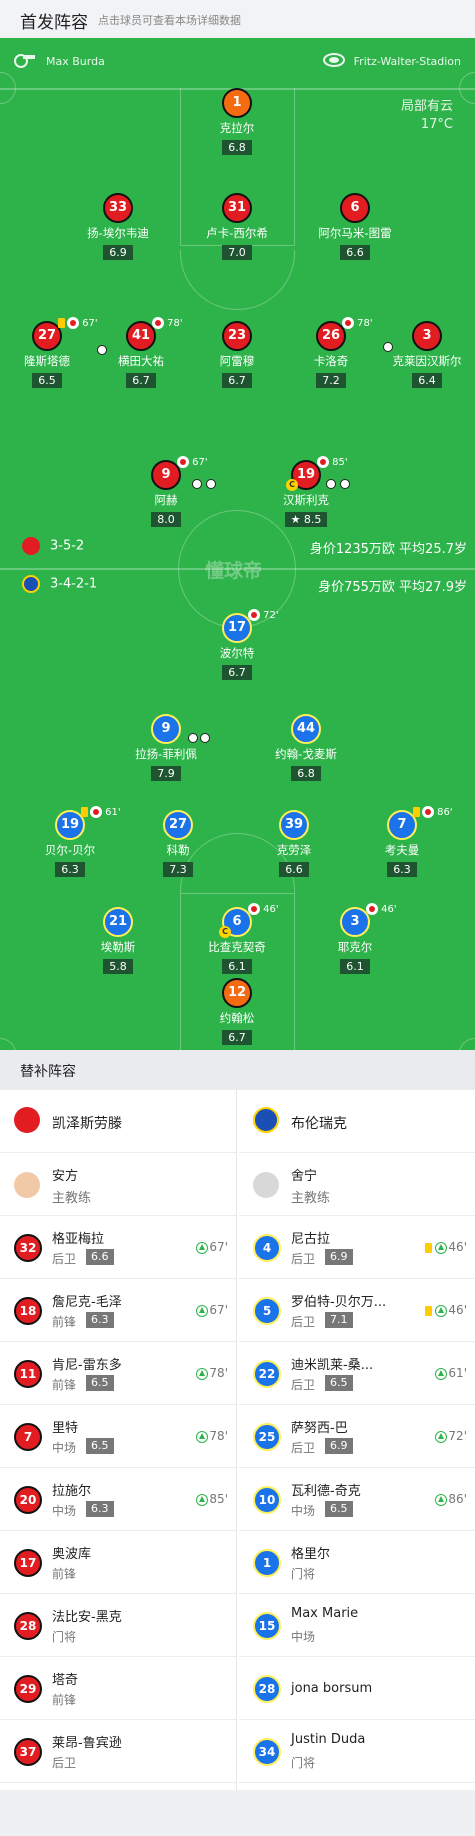  I want to click on away-team-row: 布伦瑞克, so click(357, 1121).